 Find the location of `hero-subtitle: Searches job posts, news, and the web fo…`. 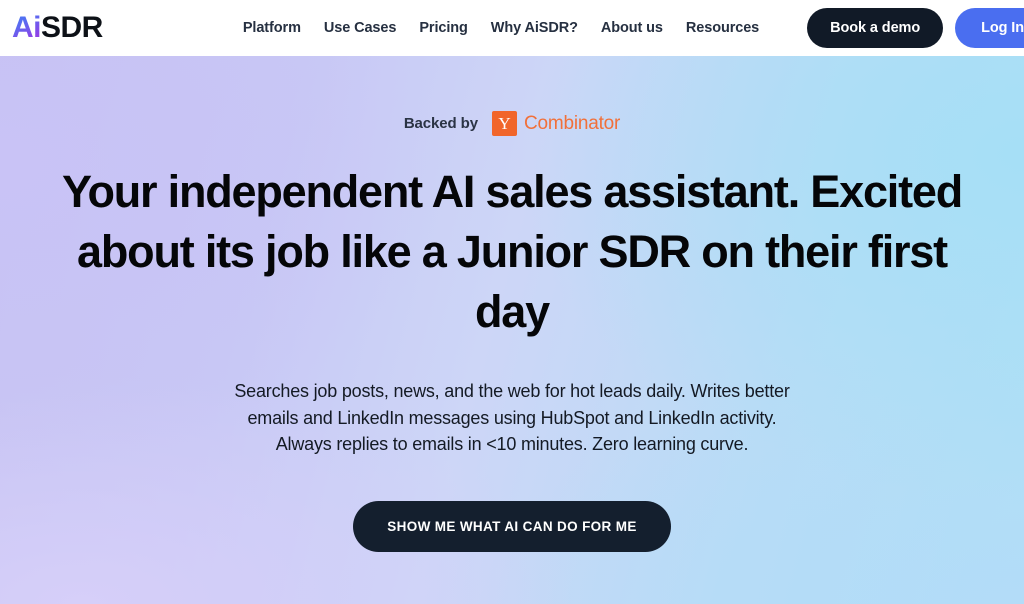

hero-subtitle: Searches job posts, news, and the web fo… is located at coordinates (512, 417).